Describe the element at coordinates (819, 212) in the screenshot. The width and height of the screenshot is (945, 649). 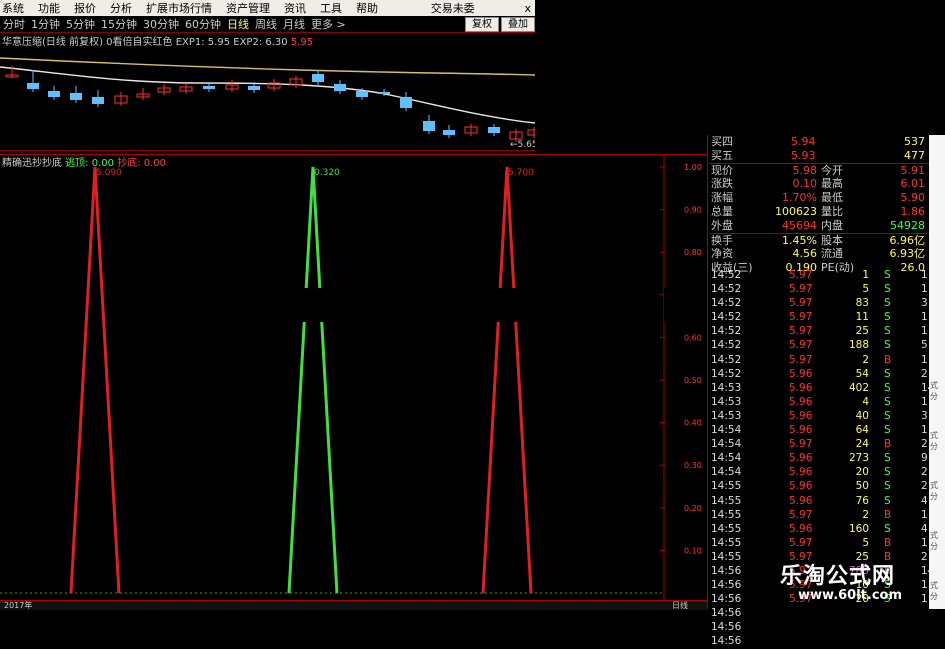
I see `quote-stat-row: 总量 100623 量比 1.86` at that location.